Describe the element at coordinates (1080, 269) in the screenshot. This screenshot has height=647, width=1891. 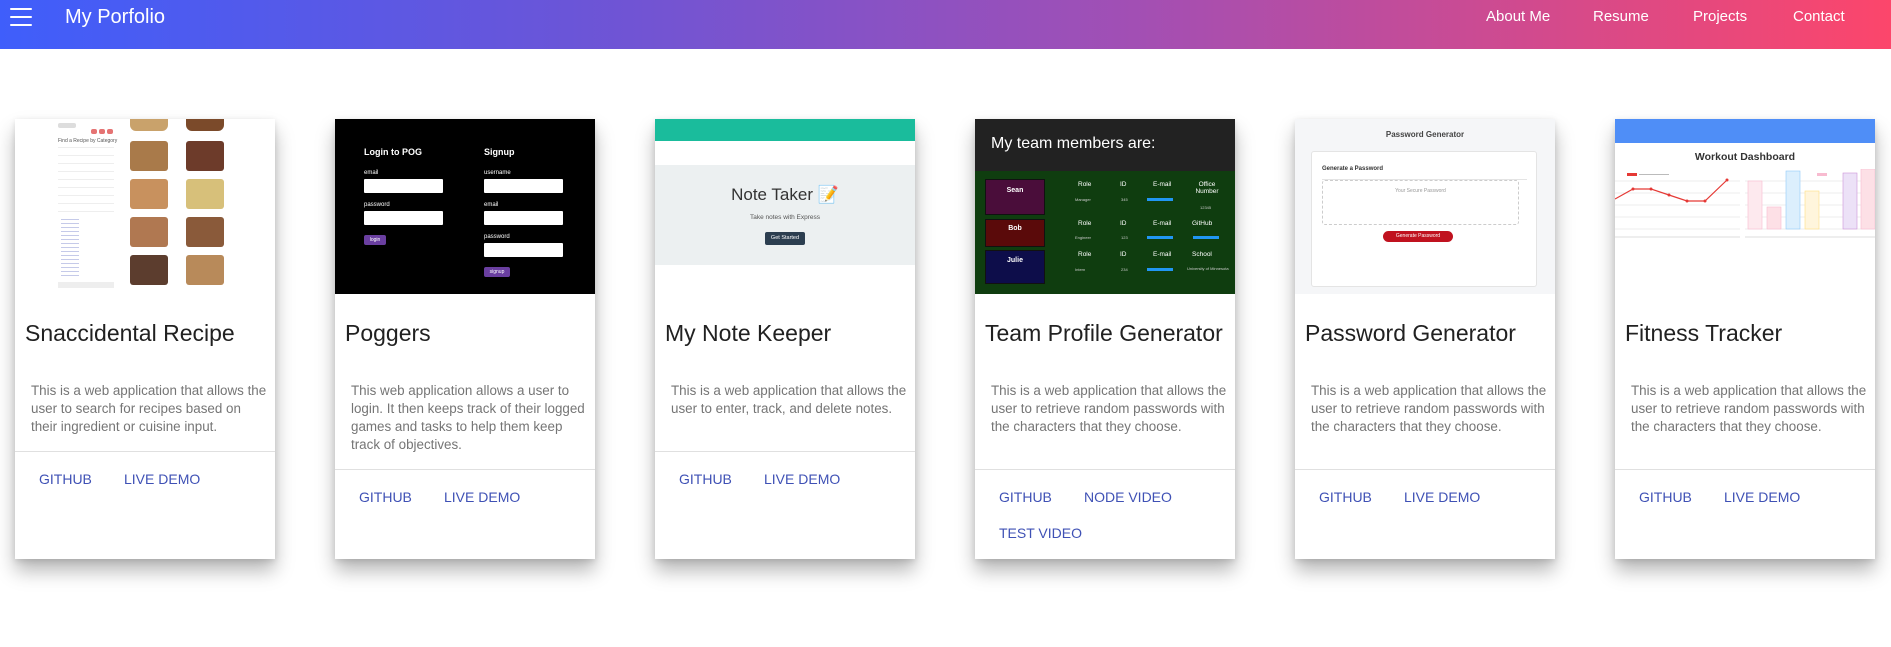
I see `thumb-val: Intern` at that location.